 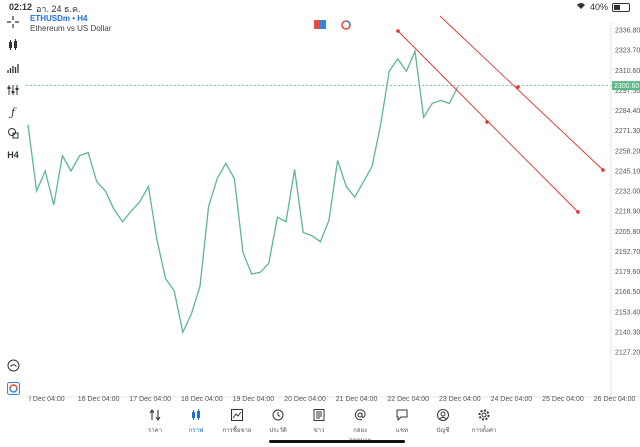 I want to click on tab-label: ประวัติ, so click(x=278, y=431).